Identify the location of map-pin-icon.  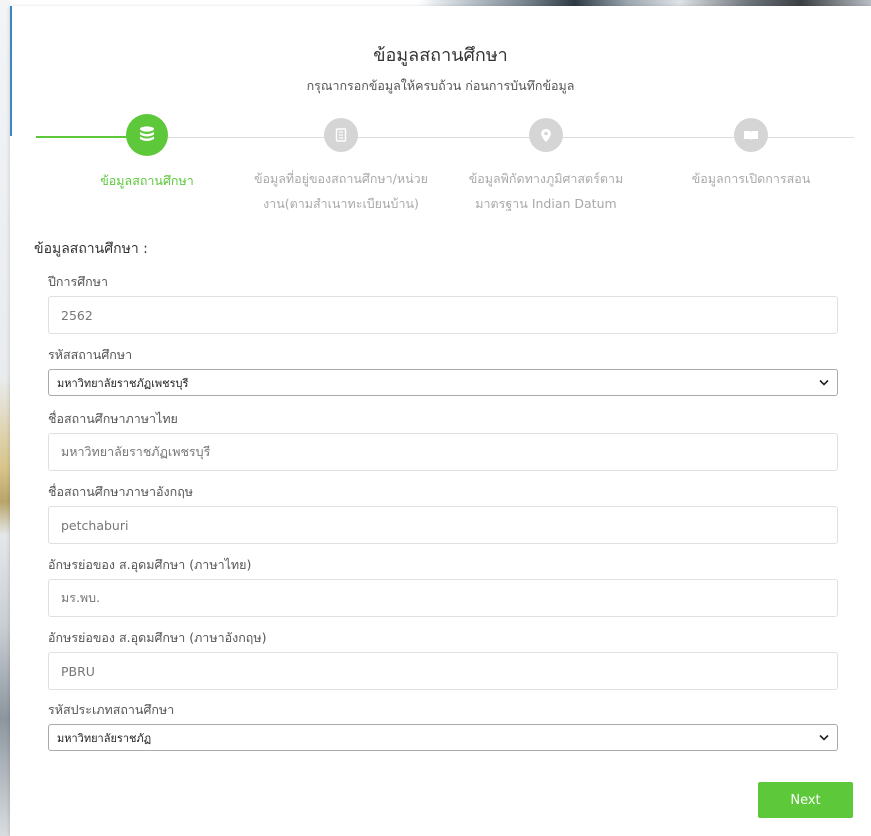
(546, 135).